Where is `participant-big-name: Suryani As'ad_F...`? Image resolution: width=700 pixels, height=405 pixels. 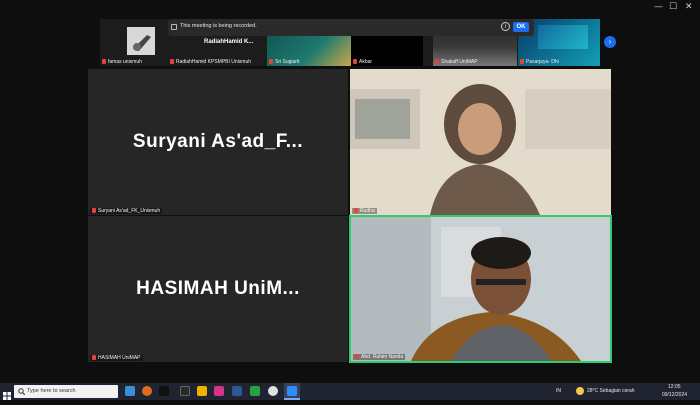 participant-big-name: Suryani As'ad_F... is located at coordinates (218, 141).